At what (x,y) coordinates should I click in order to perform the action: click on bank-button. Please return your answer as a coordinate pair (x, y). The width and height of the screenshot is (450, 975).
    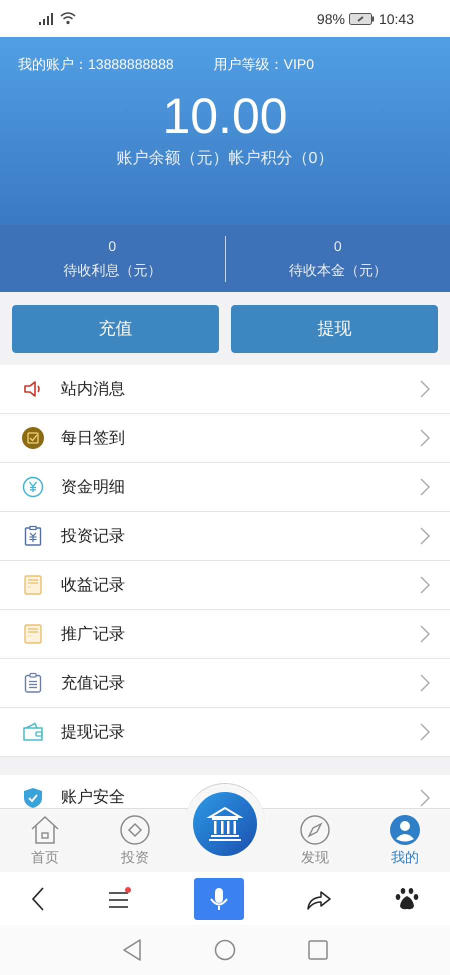
    Looking at the image, I should click on (225, 823).